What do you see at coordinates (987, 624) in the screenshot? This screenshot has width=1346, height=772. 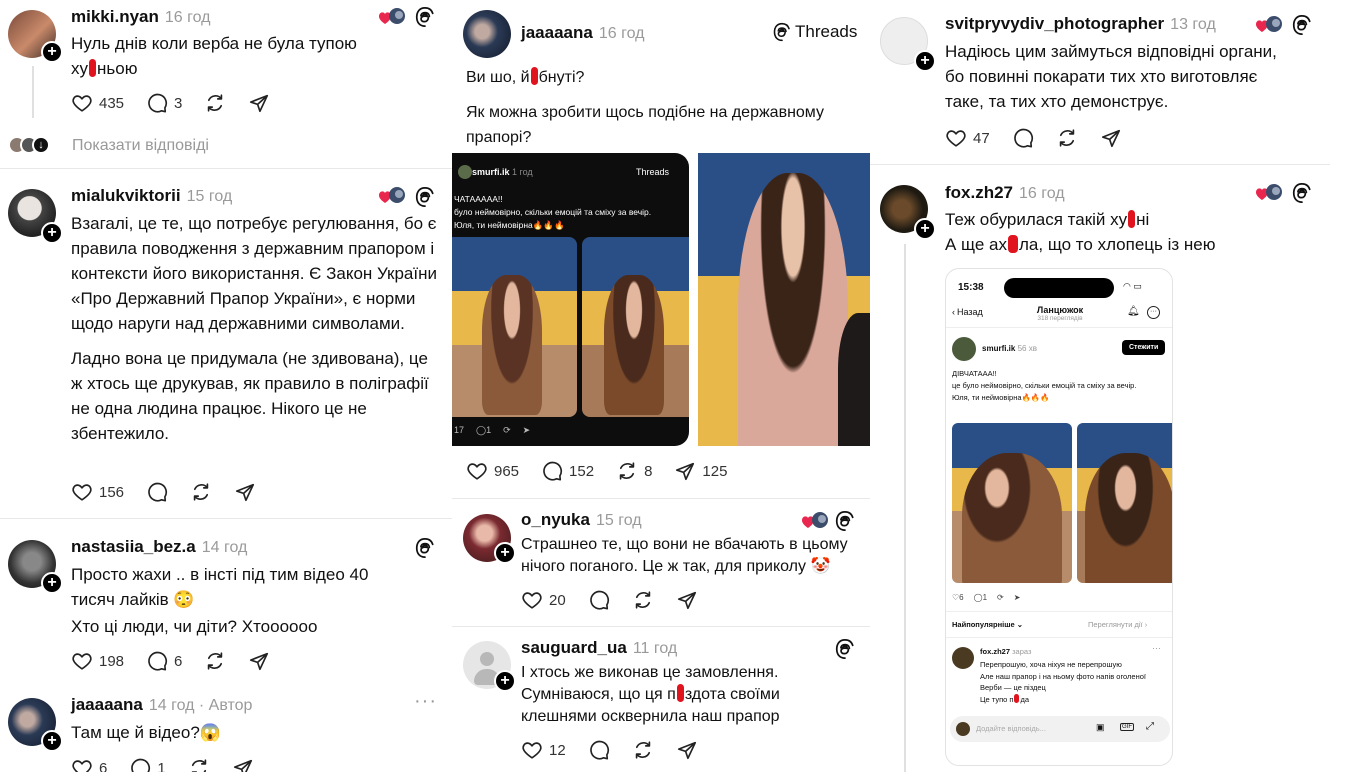 I see `sort-dropdown: Найпопулярніше ⌄` at bounding box center [987, 624].